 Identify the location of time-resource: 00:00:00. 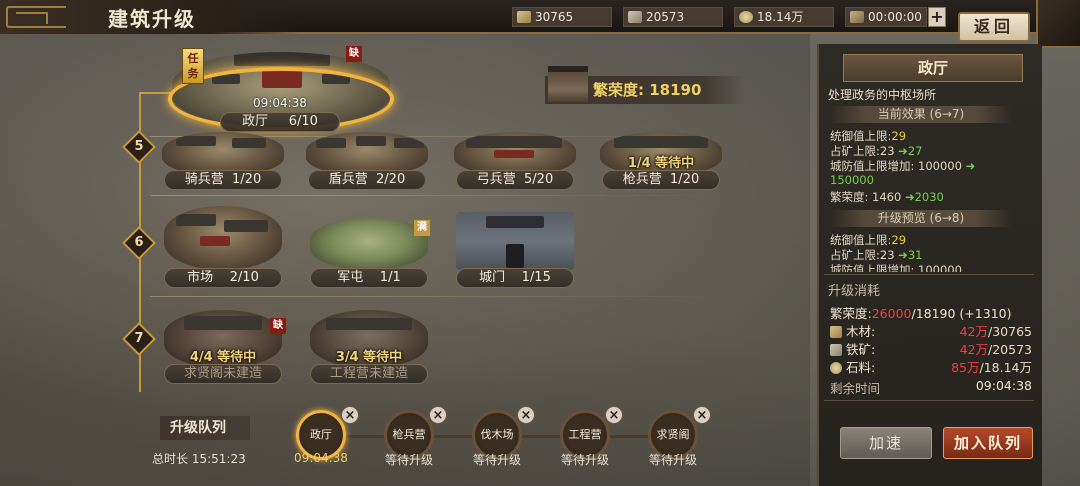
(886, 17).